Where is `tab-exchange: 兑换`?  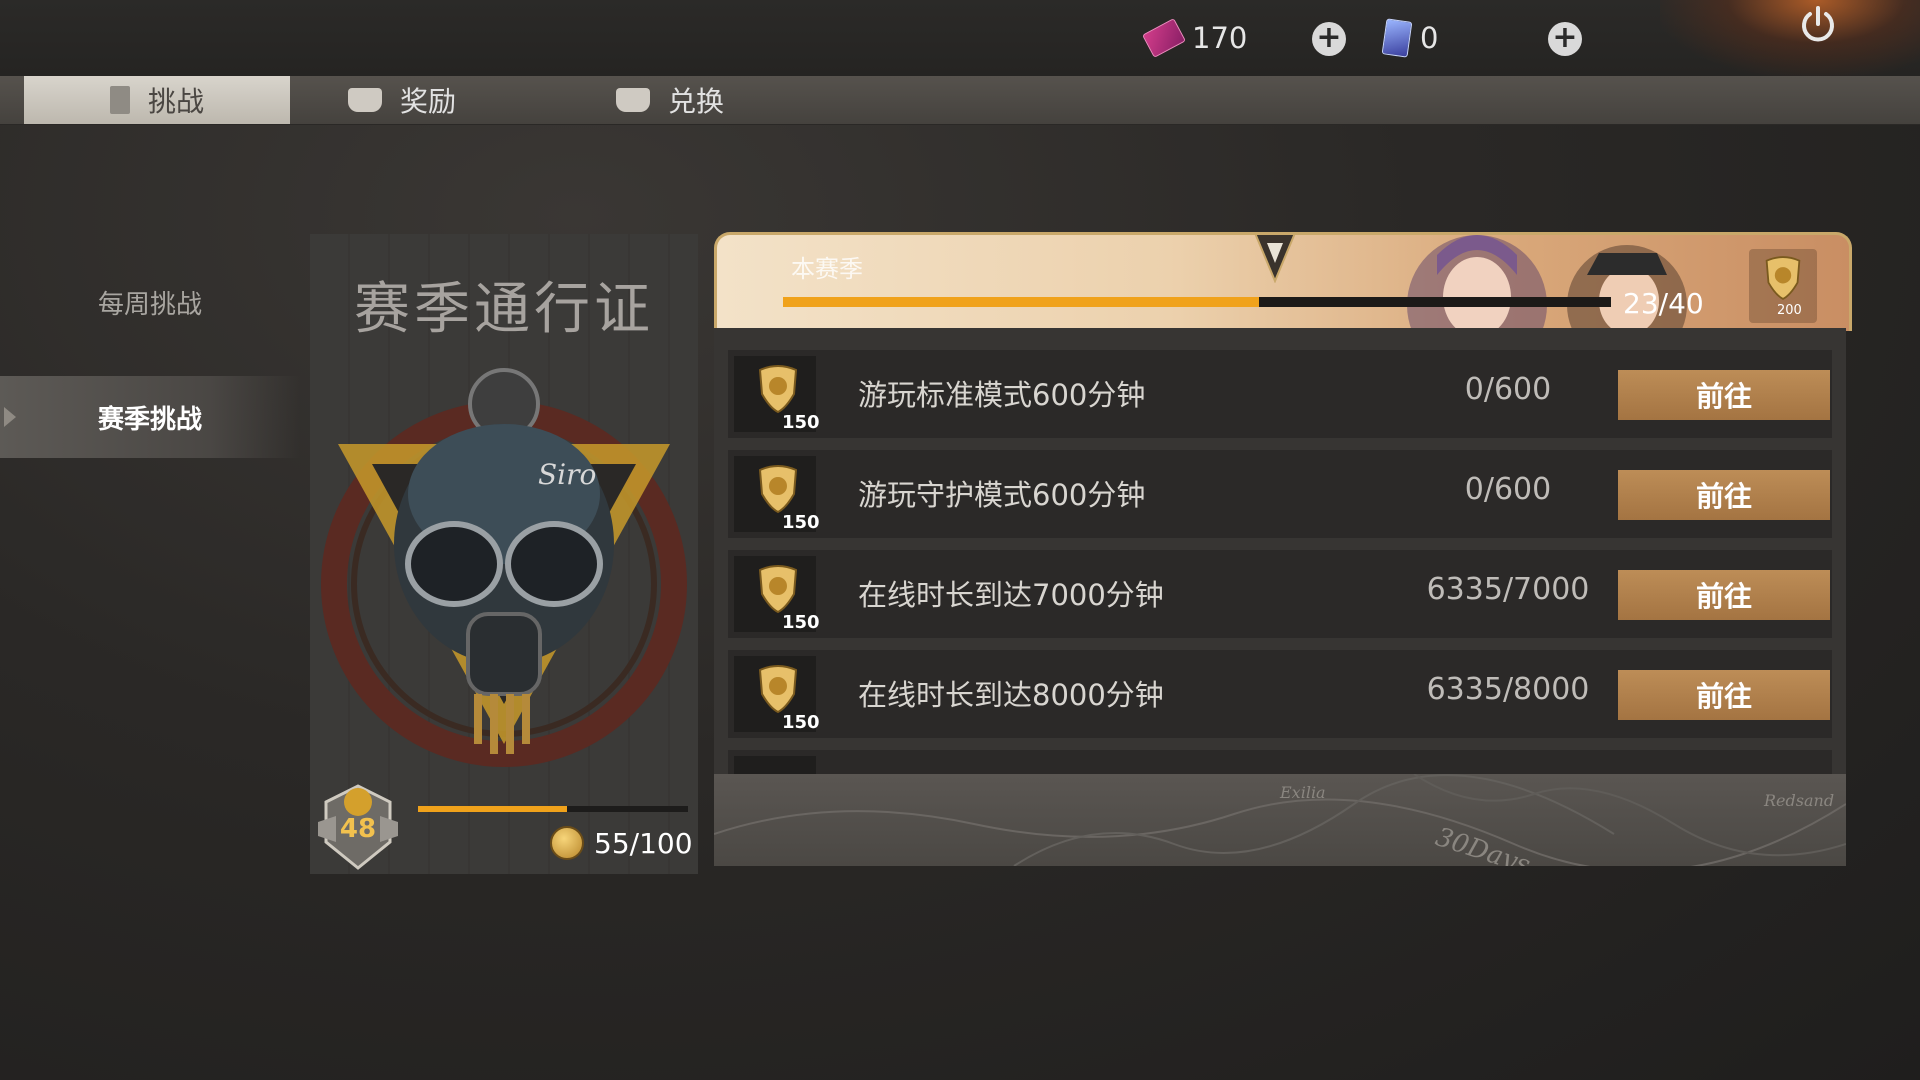 tab-exchange: 兑换 is located at coordinates (670, 100).